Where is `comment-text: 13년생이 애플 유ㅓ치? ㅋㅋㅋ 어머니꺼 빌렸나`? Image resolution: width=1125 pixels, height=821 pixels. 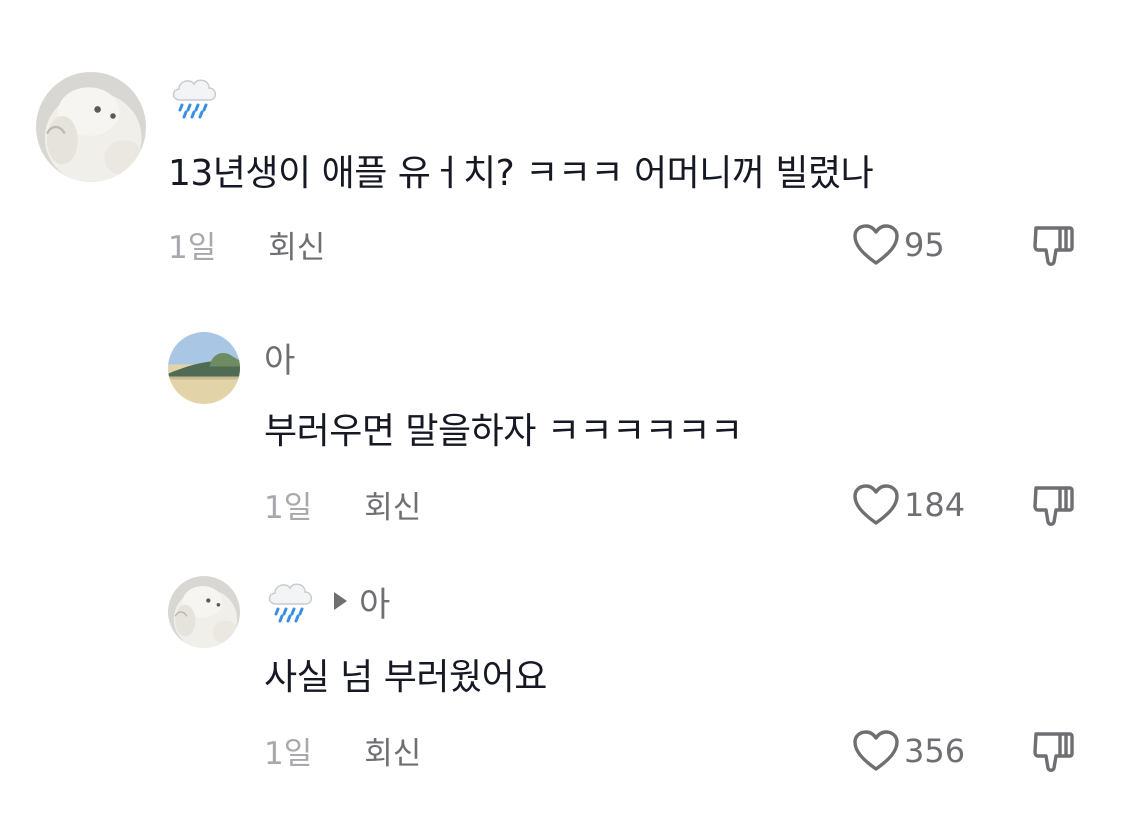 comment-text: 13년생이 애플 유ㅓ치? ㅋㅋㅋ 어머니꺼 빌렸나 is located at coordinates (521, 173).